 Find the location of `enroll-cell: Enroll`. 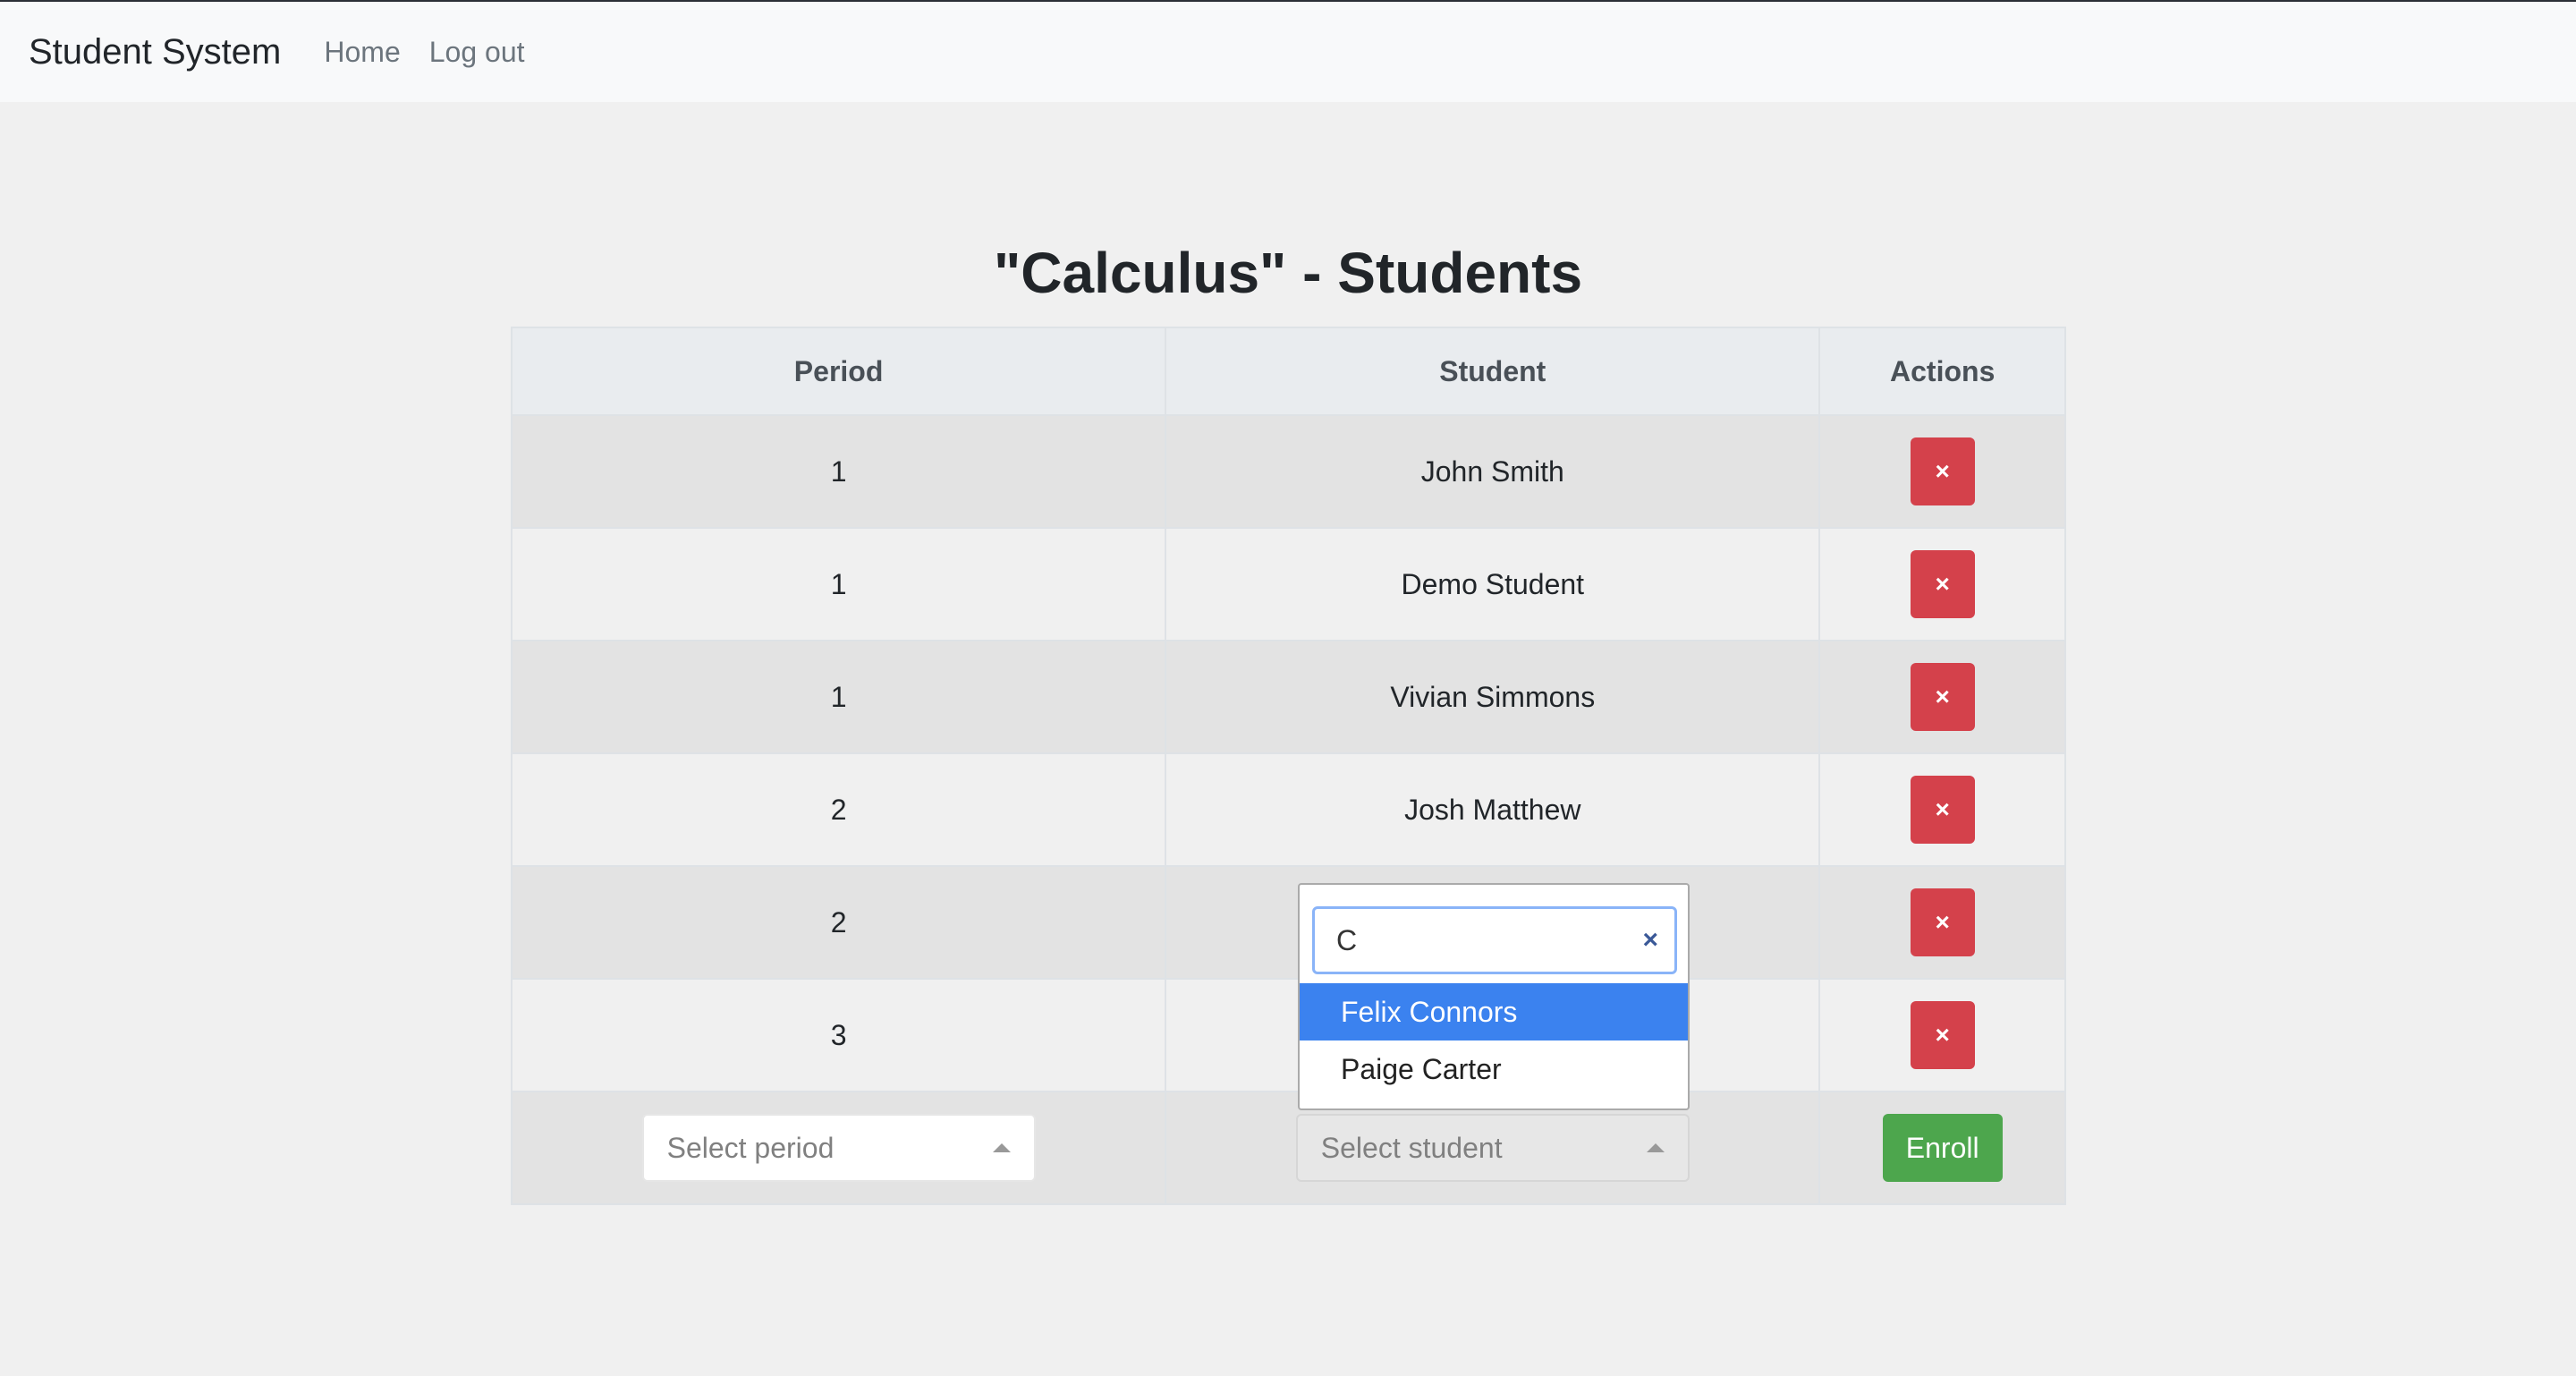

enroll-cell: Enroll is located at coordinates (1942, 1148).